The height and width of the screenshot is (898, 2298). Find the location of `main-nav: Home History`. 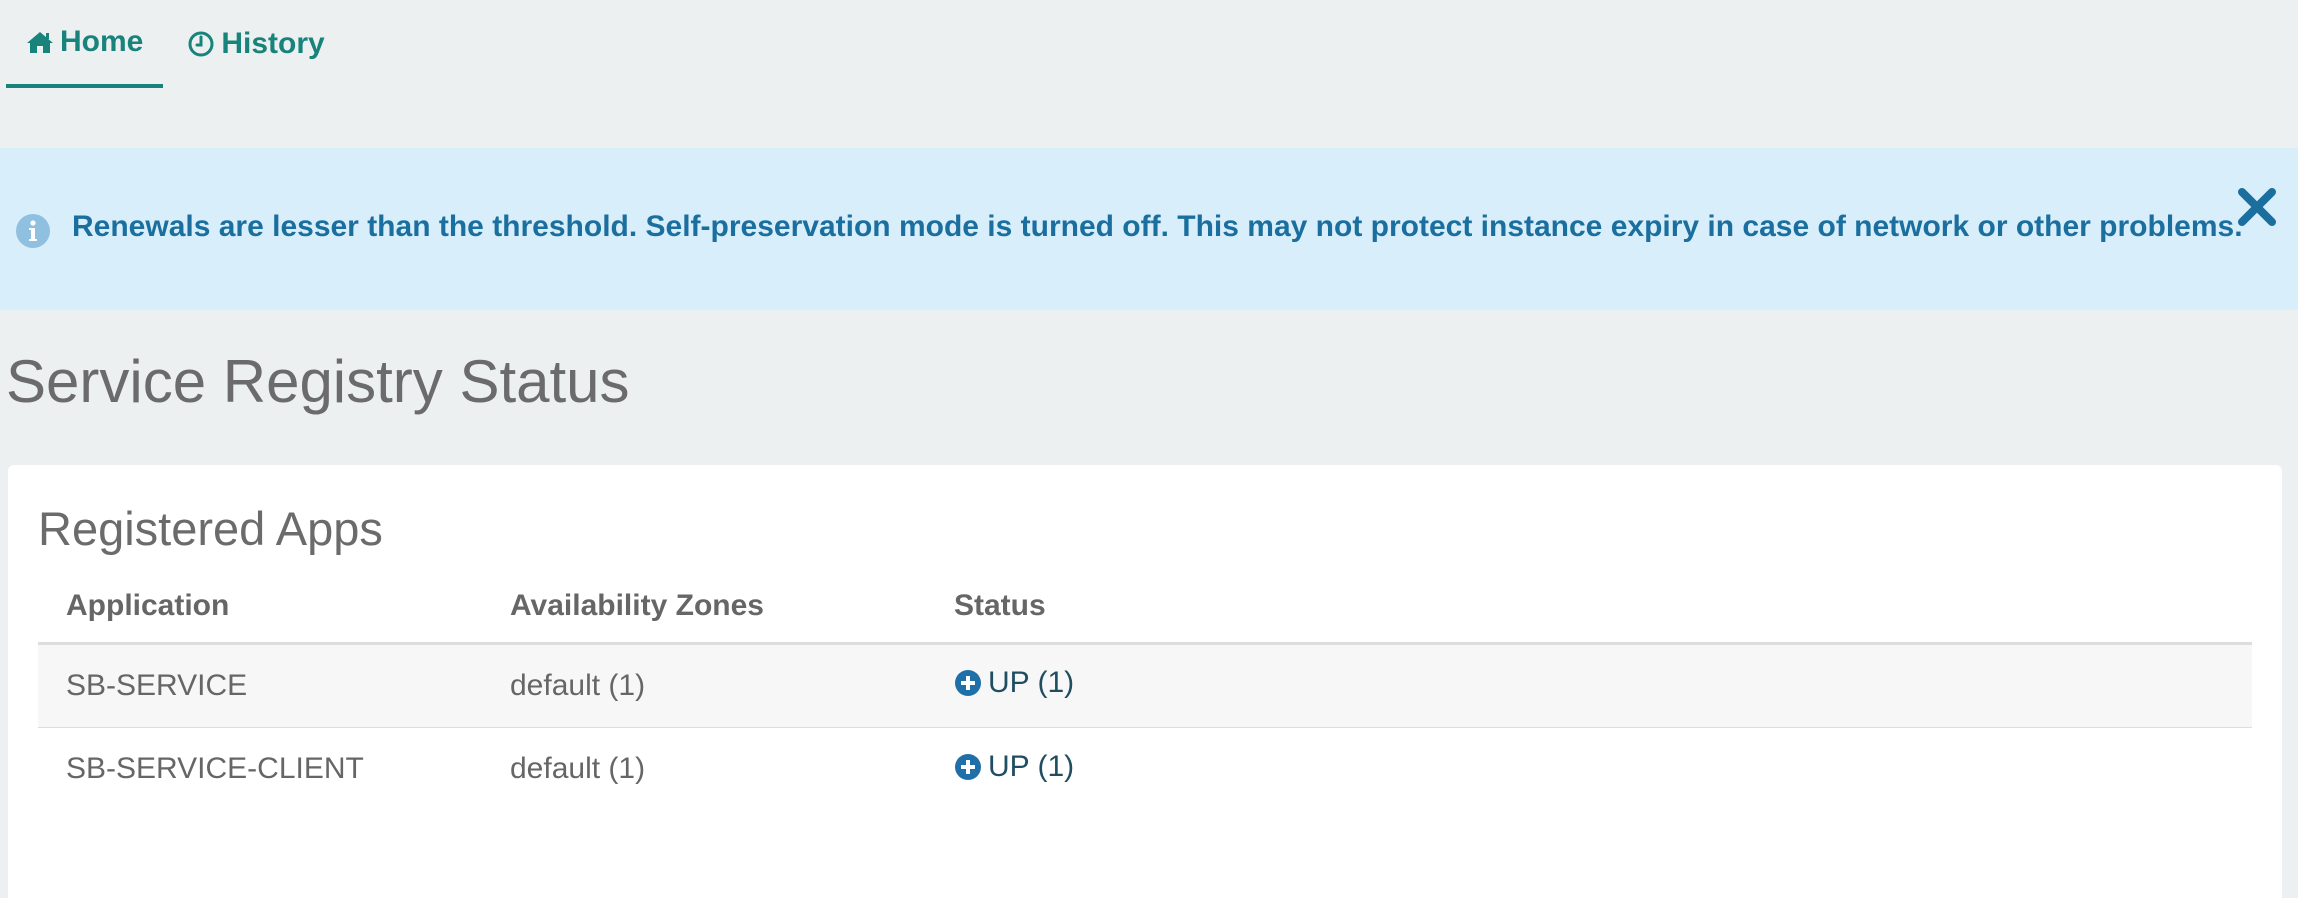

main-nav: Home History is located at coordinates (175, 45).